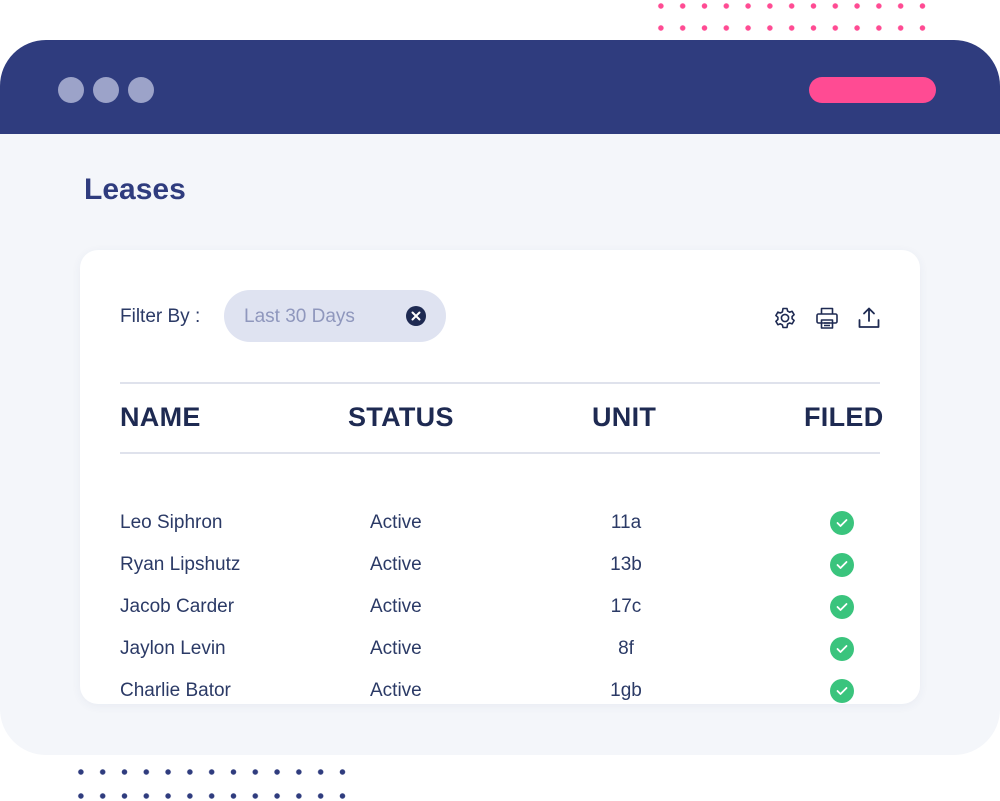 The height and width of the screenshot is (801, 1000). Describe the element at coordinates (626, 648) in the screenshot. I see `row-unit: 8f` at that location.